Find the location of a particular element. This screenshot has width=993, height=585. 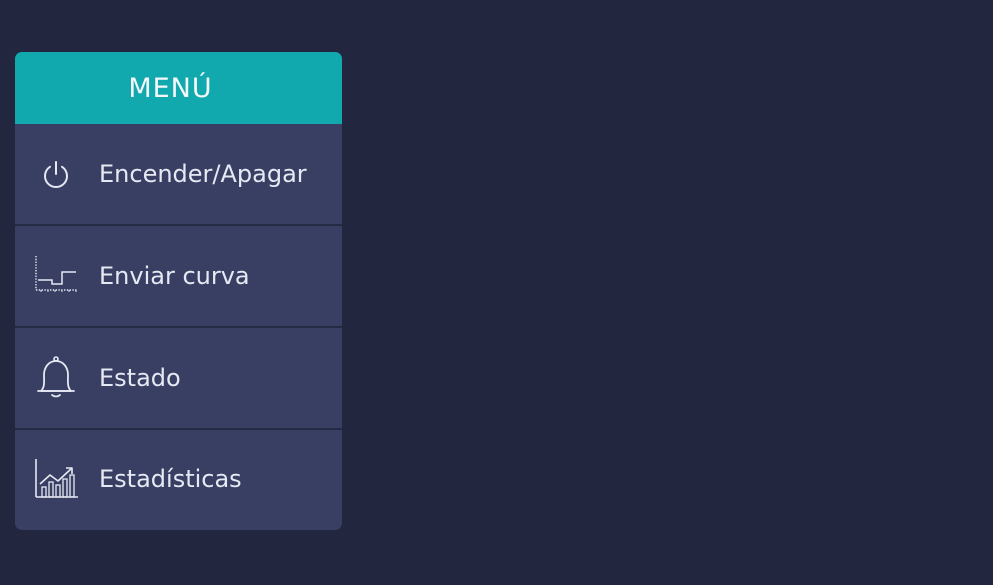

menu-item-encender-apagar: Encender/Apagar is located at coordinates (178, 175).